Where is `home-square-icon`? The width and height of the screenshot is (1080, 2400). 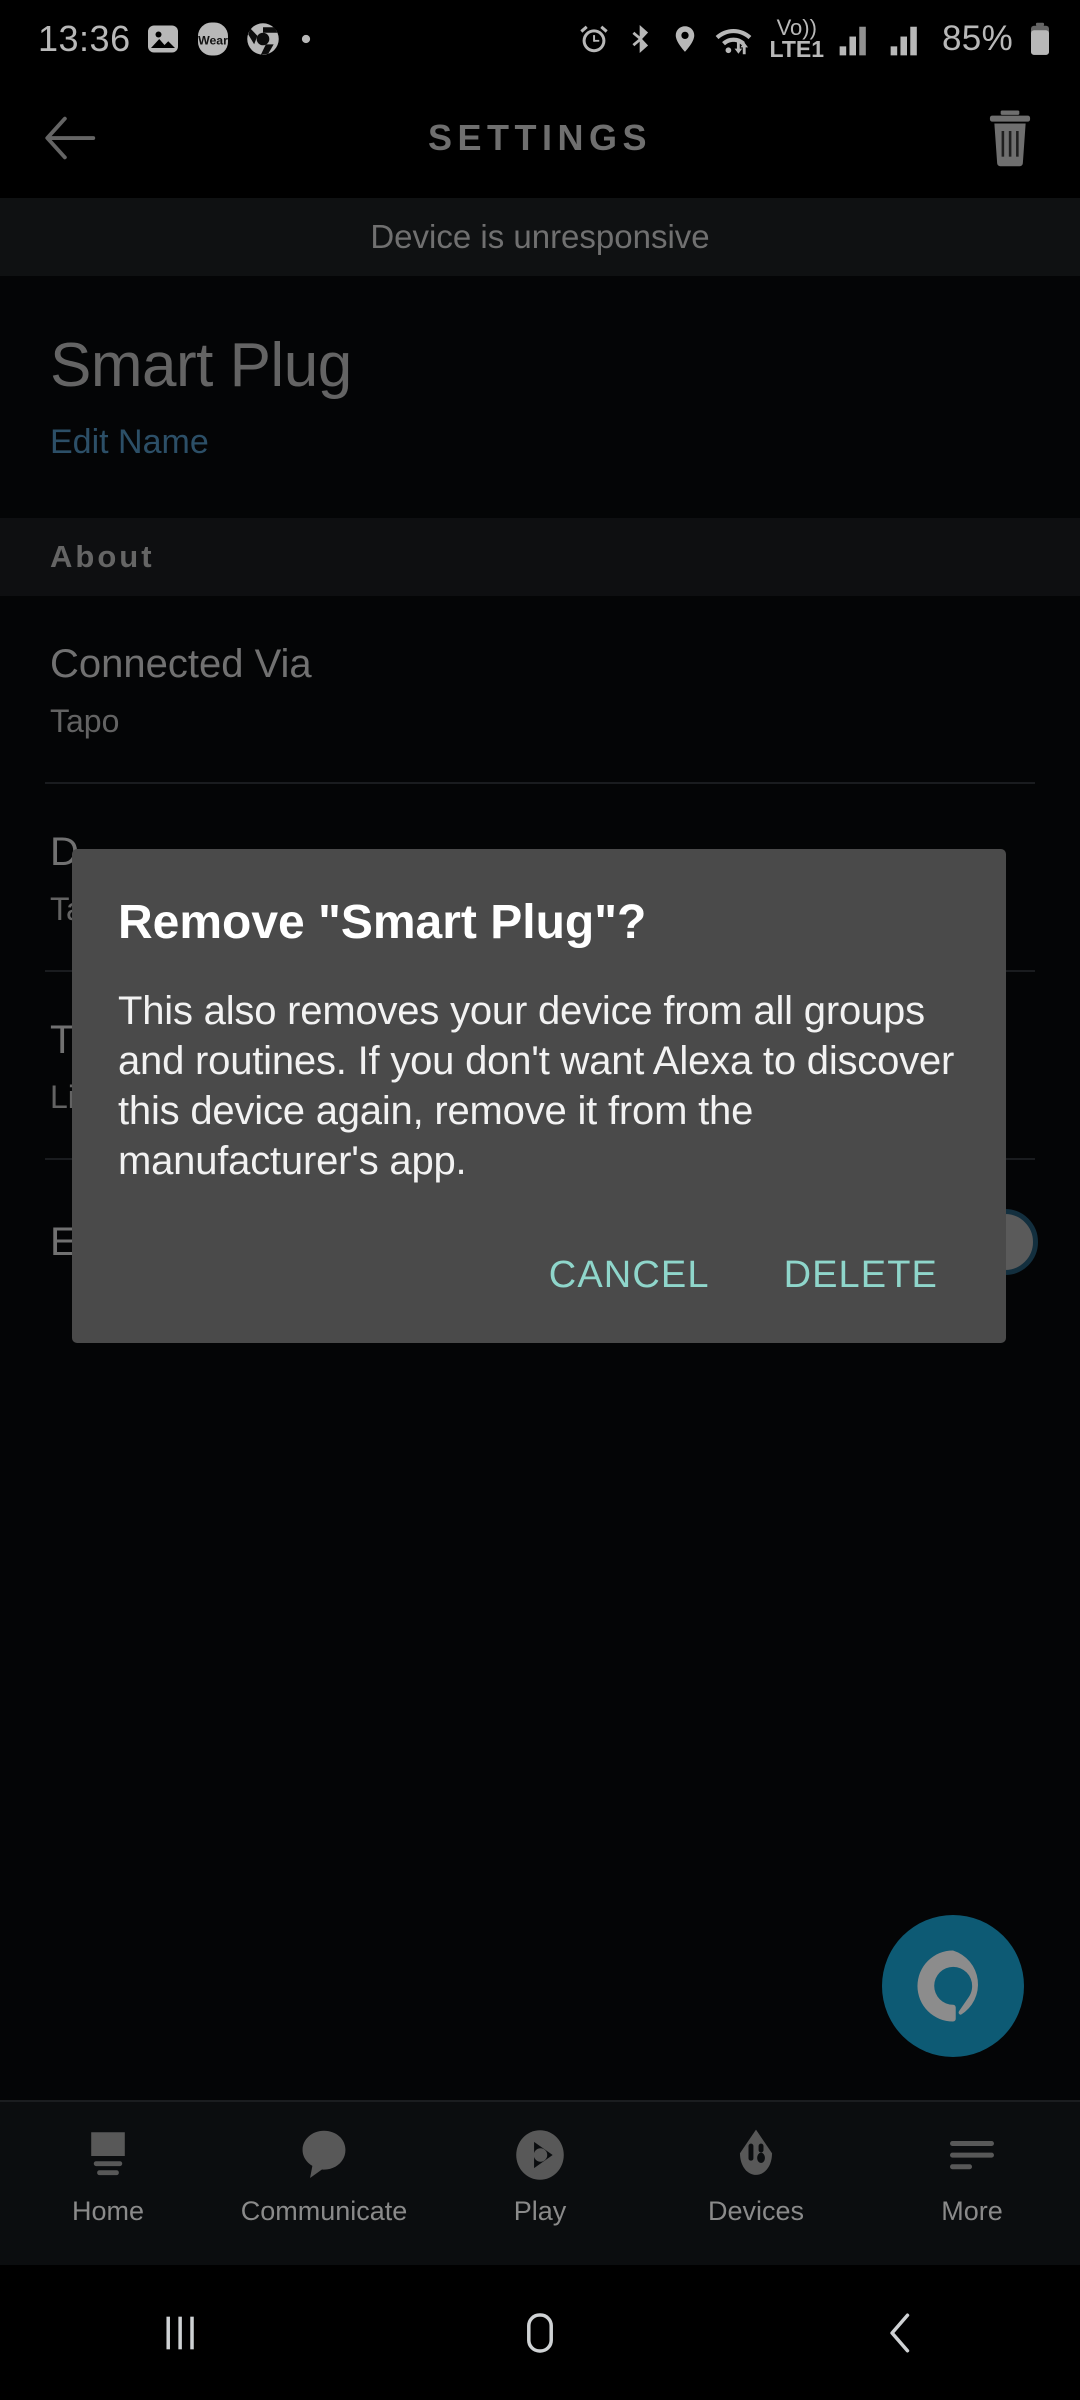 home-square-icon is located at coordinates (540, 2332).